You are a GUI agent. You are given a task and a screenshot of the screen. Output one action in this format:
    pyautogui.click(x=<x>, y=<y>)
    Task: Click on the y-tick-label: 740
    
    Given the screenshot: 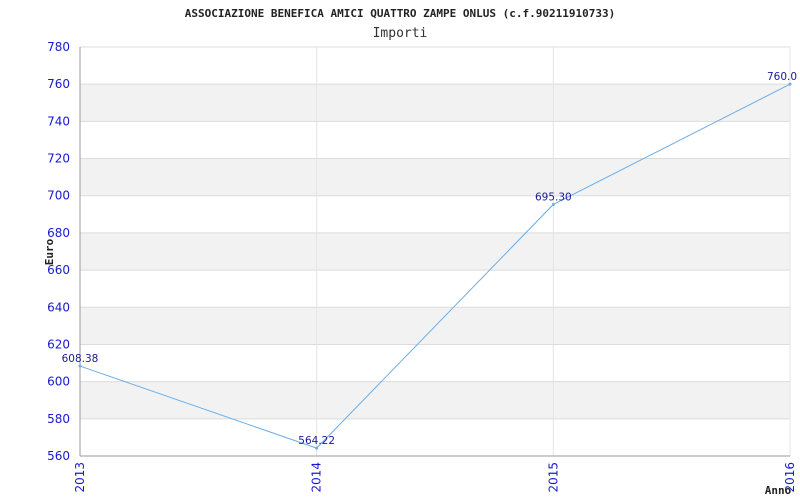 What is the action you would take?
    pyautogui.click(x=58, y=121)
    